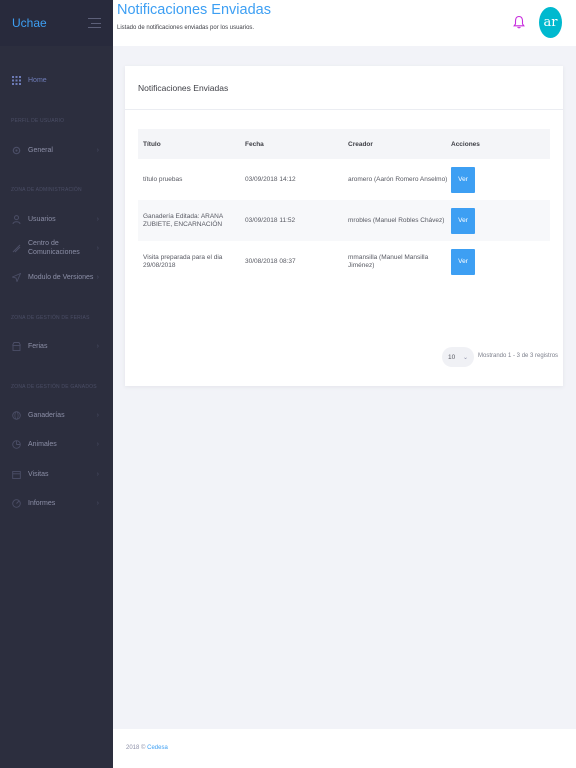 The image size is (576, 768). What do you see at coordinates (42, 219) in the screenshot?
I see `sidebar-item-label: Usuarios` at bounding box center [42, 219].